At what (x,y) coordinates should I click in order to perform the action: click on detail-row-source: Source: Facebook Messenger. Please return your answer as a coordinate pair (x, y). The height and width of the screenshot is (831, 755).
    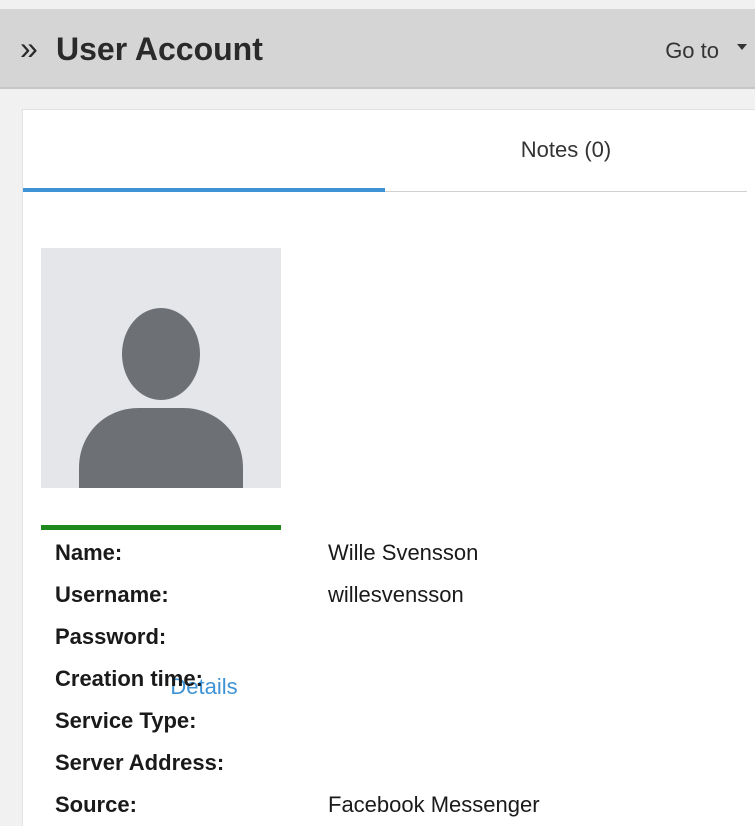
    Looking at the image, I should click on (395, 810).